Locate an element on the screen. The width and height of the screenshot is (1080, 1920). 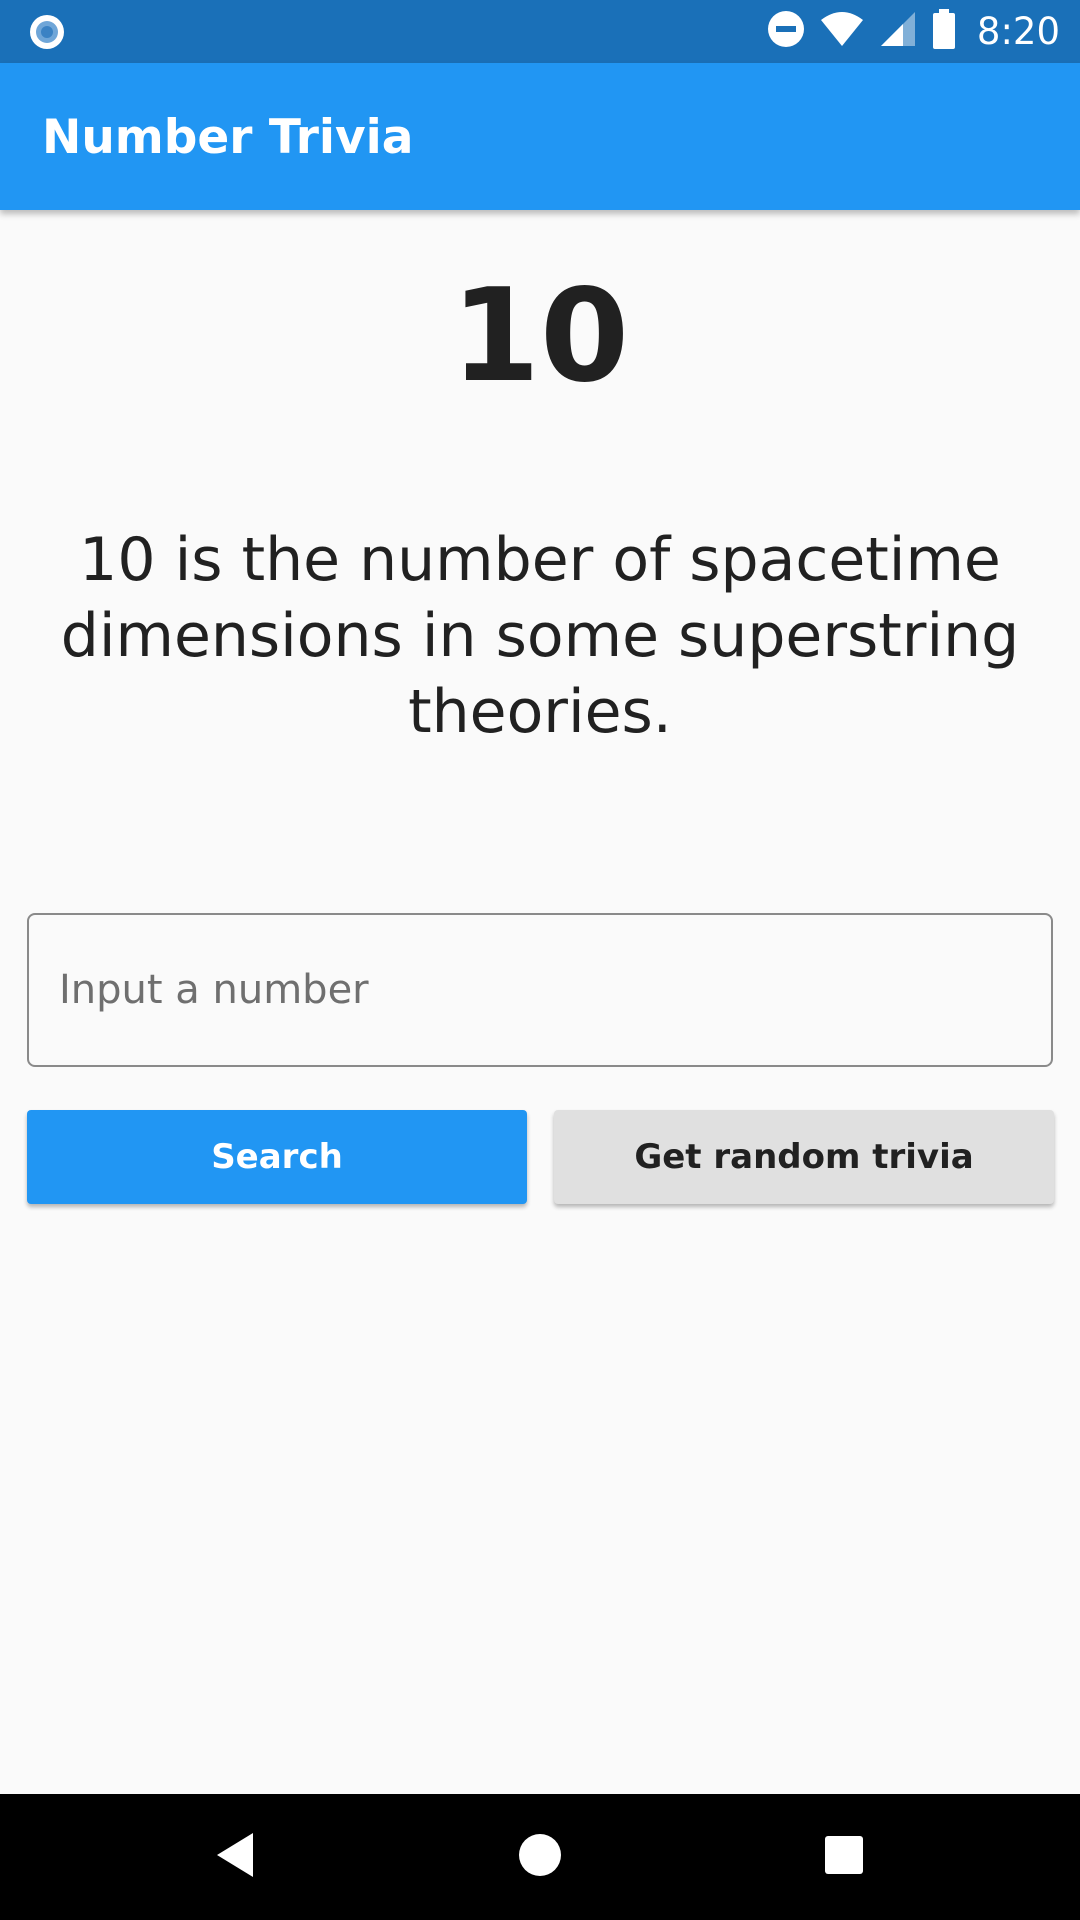
recents-button is located at coordinates (844, 1857).